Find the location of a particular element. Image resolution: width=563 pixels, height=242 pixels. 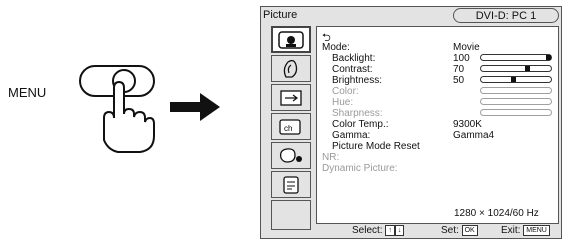

nr-row: NR: is located at coordinates (437, 157).